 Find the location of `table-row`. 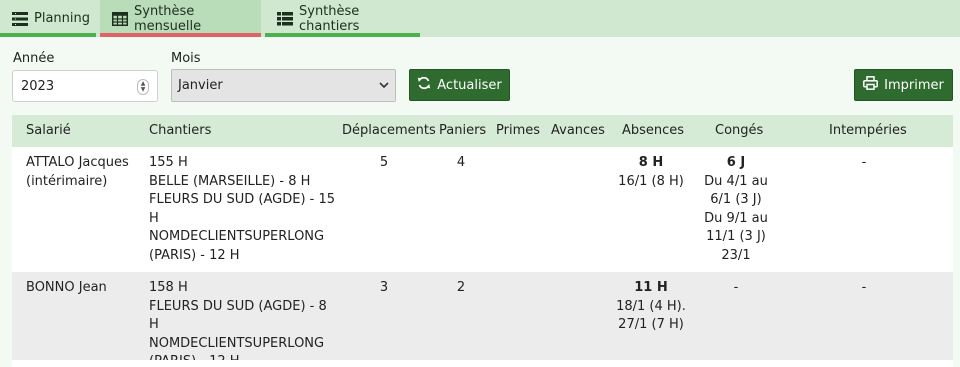

table-row is located at coordinates (482, 363).